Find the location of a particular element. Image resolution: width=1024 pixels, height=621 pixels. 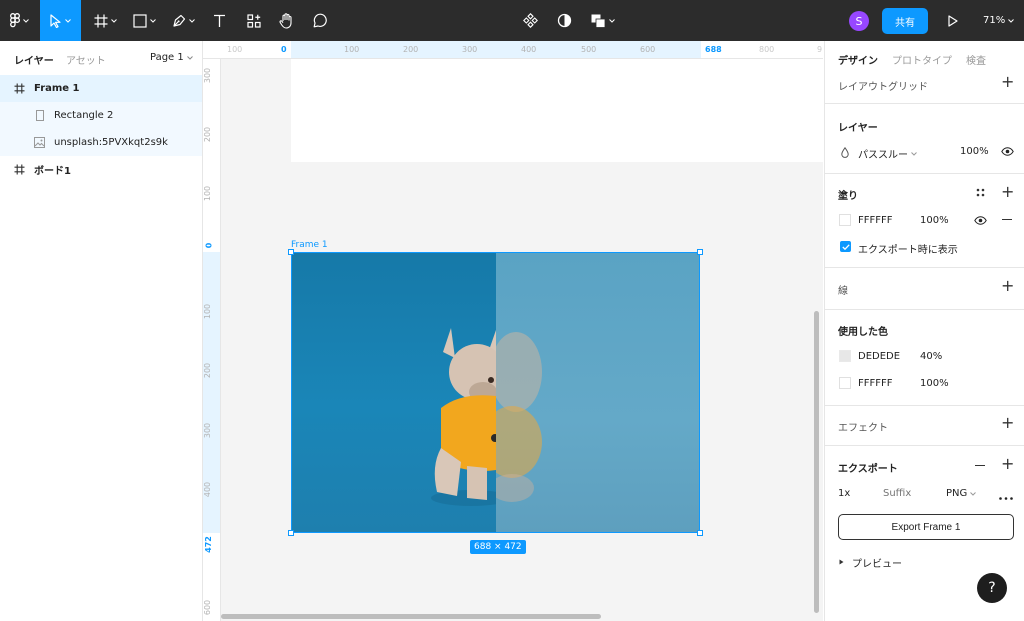

add-effect-button: + is located at coordinates (1007, 423).